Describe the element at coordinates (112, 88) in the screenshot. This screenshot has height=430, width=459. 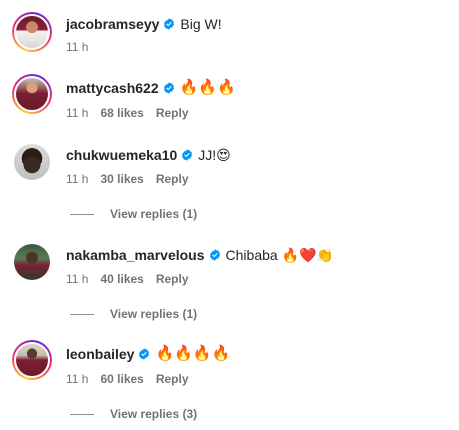
I see `comment-username: mattycash622` at that location.